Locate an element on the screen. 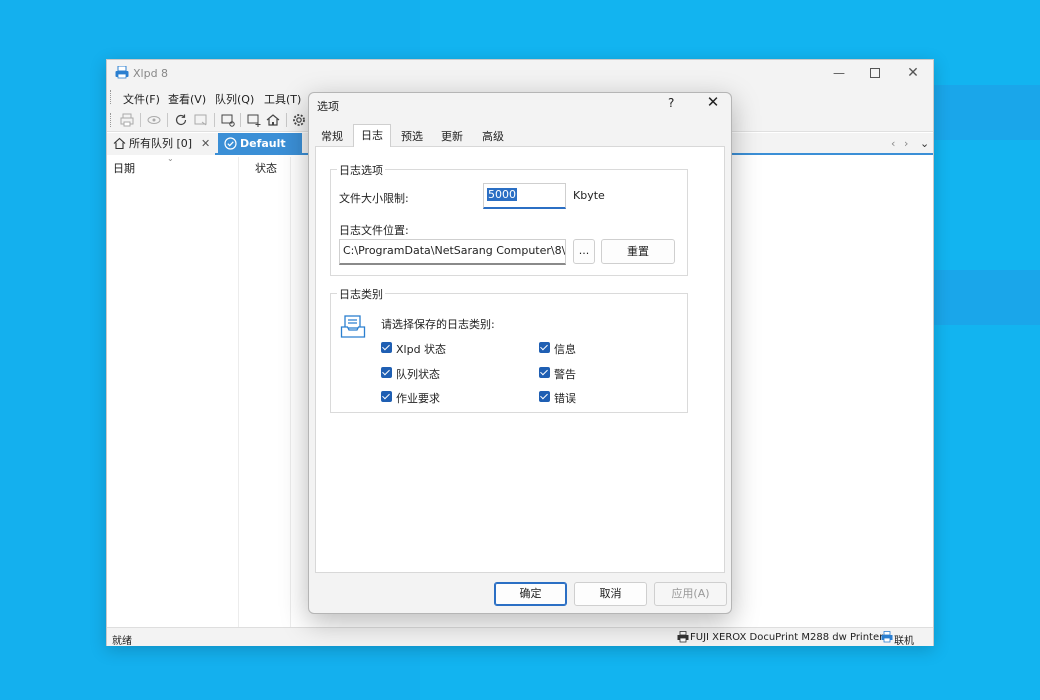 Image resolution: width=1040 pixels, height=700 pixels. tab-update: 更新 is located at coordinates (452, 136).